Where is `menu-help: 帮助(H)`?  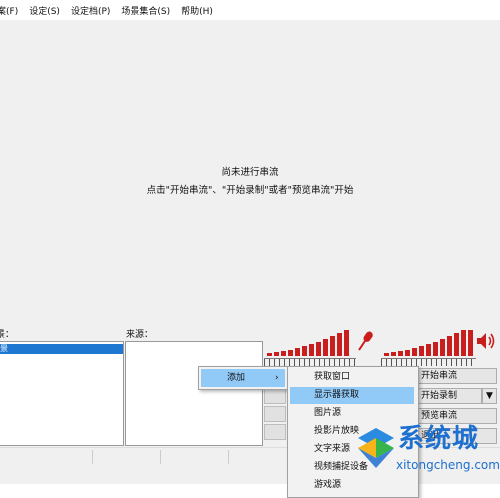
menu-help: 帮助(H) is located at coordinates (197, 10).